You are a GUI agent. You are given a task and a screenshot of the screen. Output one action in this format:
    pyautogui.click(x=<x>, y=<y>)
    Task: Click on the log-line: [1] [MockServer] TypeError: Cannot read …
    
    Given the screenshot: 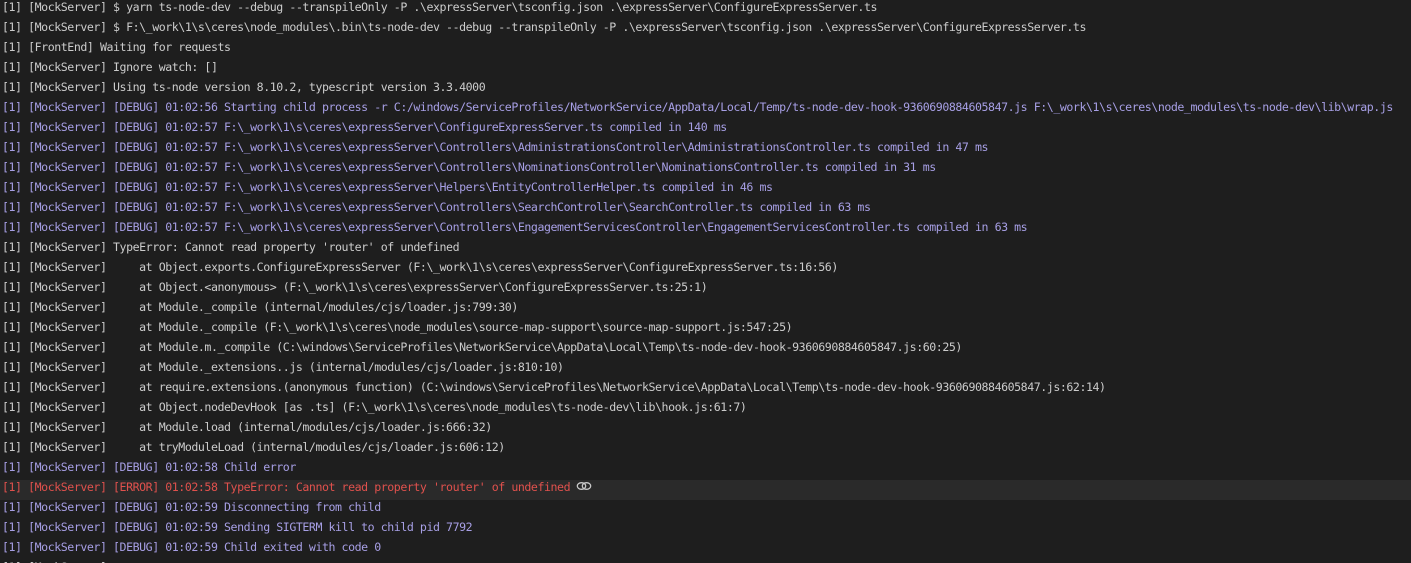 What is the action you would take?
    pyautogui.click(x=705, y=250)
    